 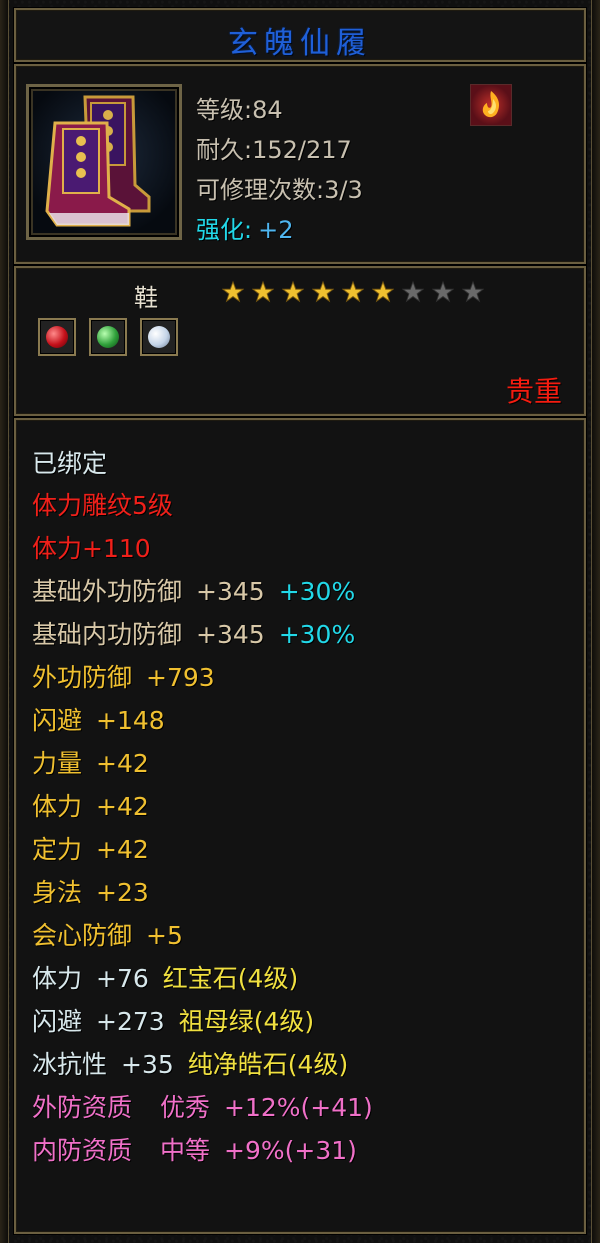 What do you see at coordinates (173, 1021) in the screenshot?
I see `stat-gem-emerald: 闪避 +273 祖母绿(4级)` at bounding box center [173, 1021].